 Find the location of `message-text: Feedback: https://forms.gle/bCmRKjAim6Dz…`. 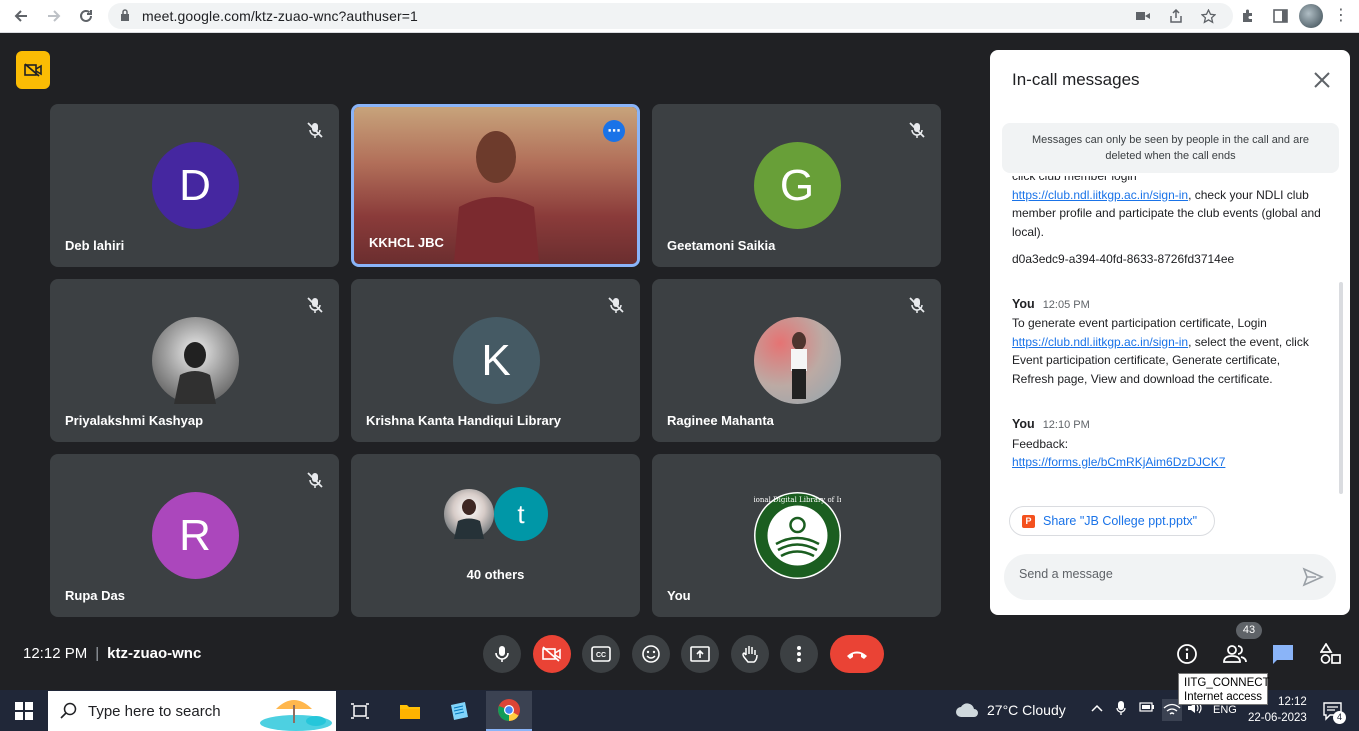

message-text: Feedback: https://forms.gle/bCmRKjAim6Dz… is located at coordinates (1119, 453).